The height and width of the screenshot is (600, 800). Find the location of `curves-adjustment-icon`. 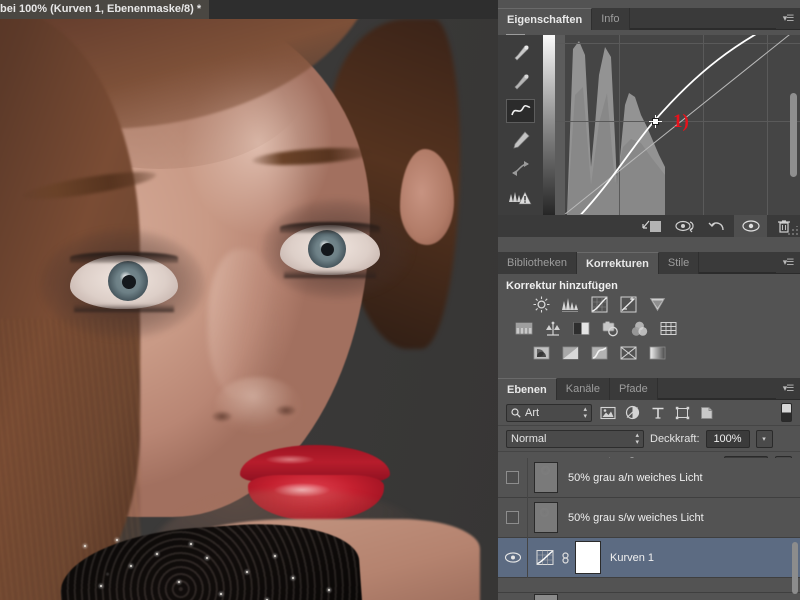

curves-adjustment-icon is located at coordinates (545, 558).